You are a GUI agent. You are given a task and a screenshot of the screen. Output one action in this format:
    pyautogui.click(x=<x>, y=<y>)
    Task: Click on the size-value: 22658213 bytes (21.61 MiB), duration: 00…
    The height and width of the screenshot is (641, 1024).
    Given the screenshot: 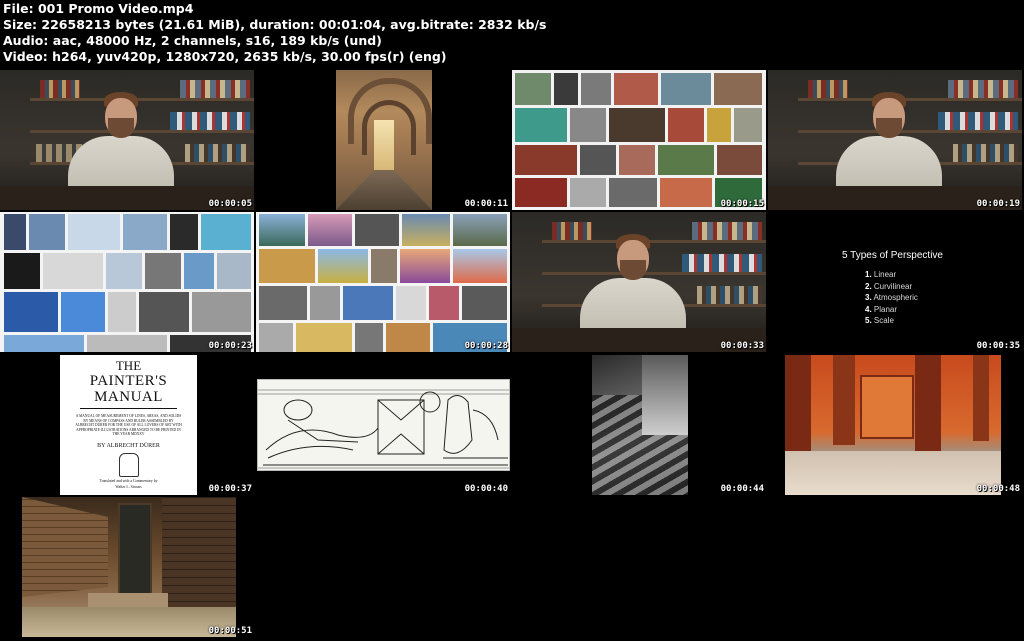 What is the action you would take?
    pyautogui.click(x=294, y=24)
    